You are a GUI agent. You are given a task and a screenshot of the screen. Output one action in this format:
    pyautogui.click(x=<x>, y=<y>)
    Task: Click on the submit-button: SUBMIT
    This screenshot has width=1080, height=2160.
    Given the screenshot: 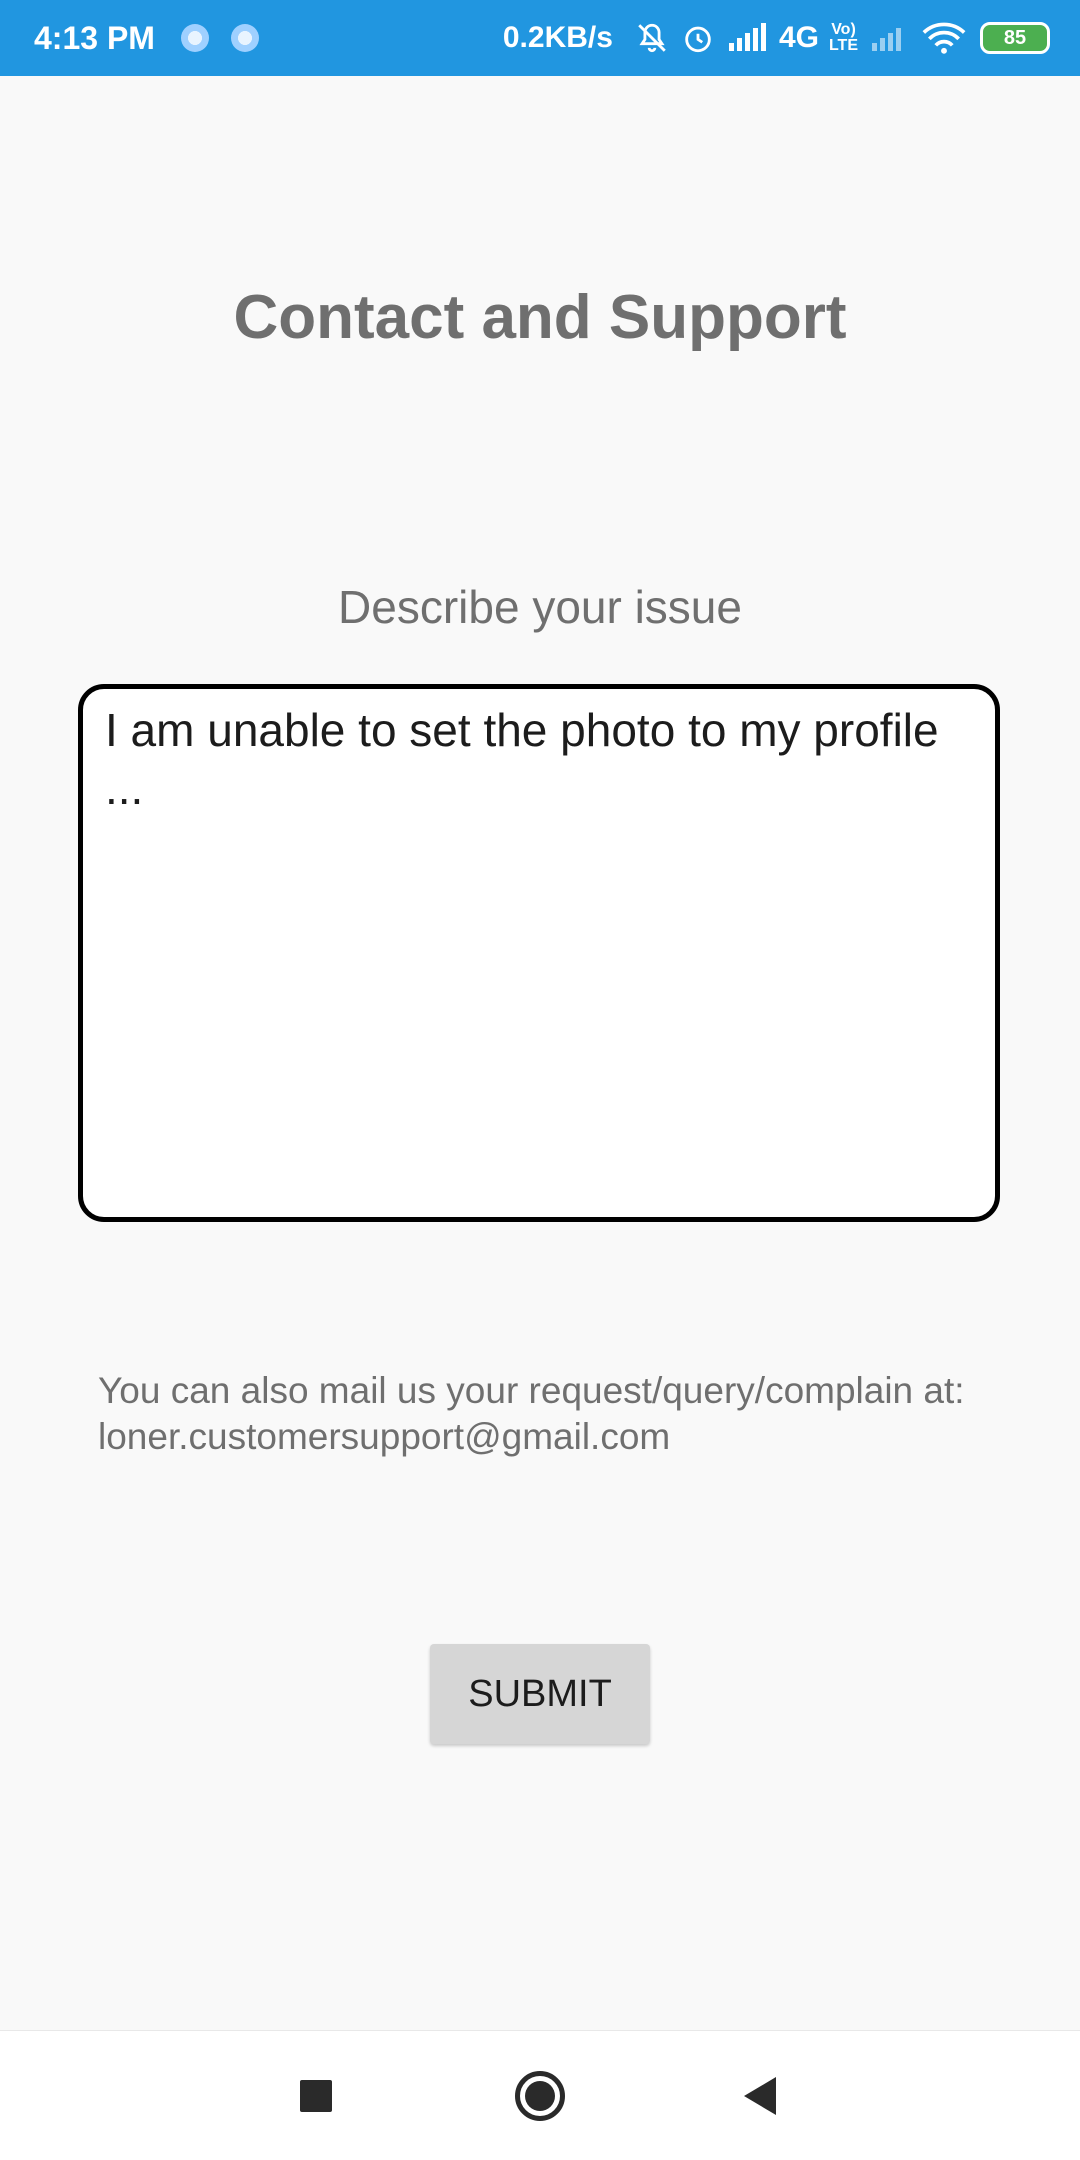 What is the action you would take?
    pyautogui.click(x=540, y=1694)
    